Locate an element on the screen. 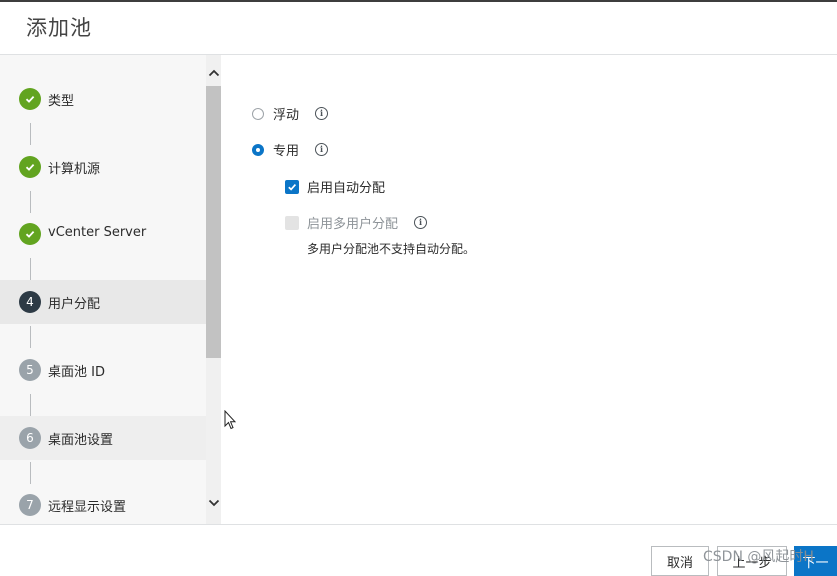 The image size is (837, 576). step-number-badge: 7 is located at coordinates (30, 505).